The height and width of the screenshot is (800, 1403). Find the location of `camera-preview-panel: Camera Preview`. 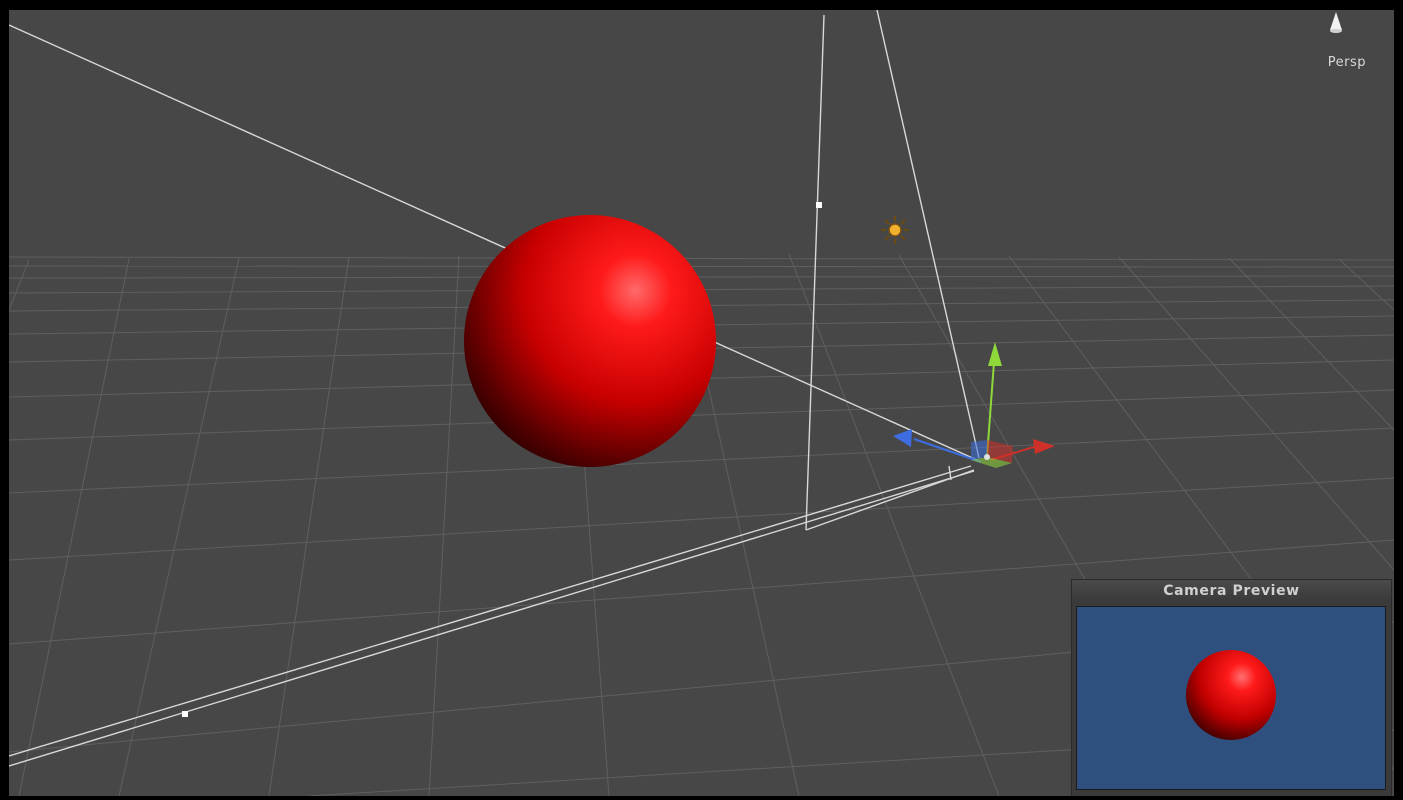

camera-preview-panel: Camera Preview is located at coordinates (1231, 687).